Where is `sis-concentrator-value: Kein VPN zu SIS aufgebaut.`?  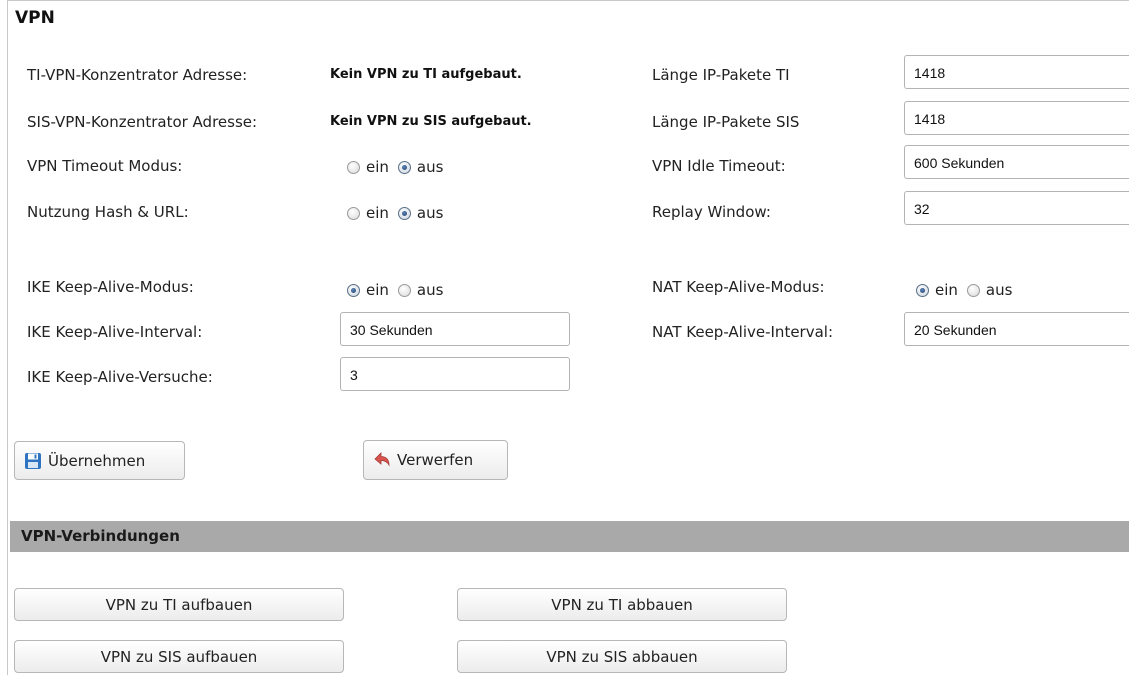
sis-concentrator-value: Kein VPN zu SIS aufgebaut. is located at coordinates (431, 121).